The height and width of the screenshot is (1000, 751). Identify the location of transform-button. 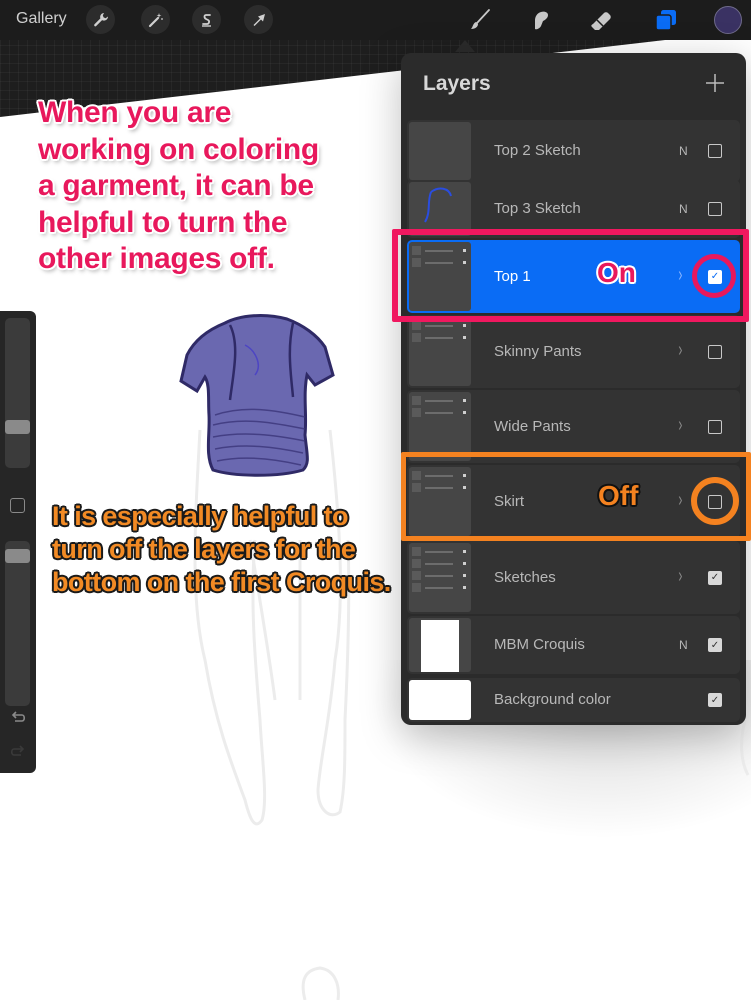
(258, 19).